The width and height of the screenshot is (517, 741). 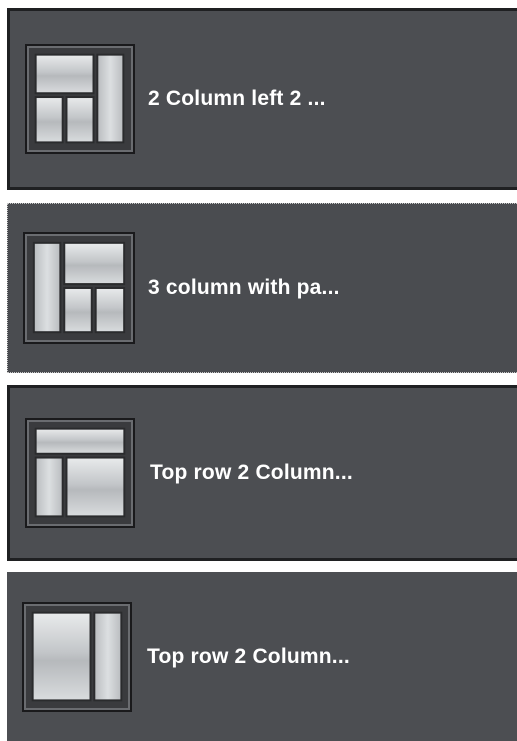 What do you see at coordinates (80, 99) in the screenshot?
I see `layout-2col-left-icon` at bounding box center [80, 99].